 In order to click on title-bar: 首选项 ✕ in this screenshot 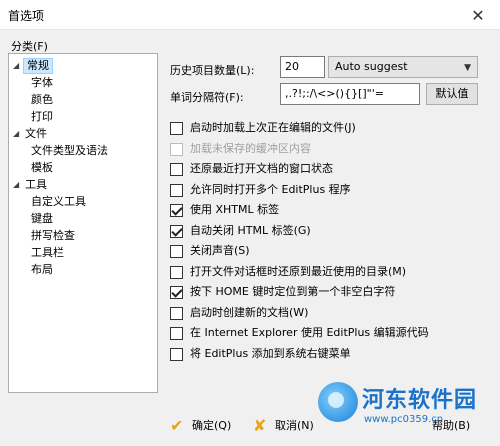, I will do `click(250, 15)`.